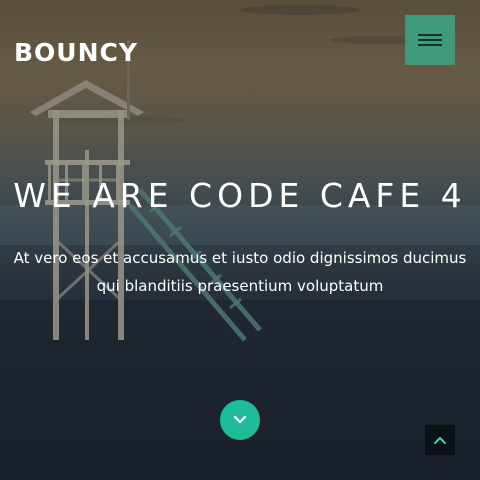 The image size is (480, 480). I want to click on scroll-down-button, so click(240, 420).